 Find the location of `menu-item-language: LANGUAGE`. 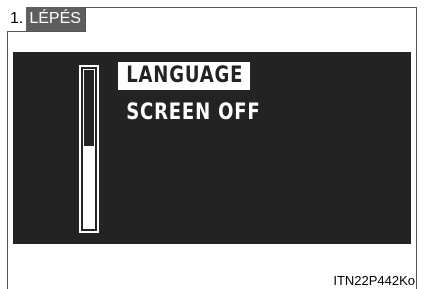

menu-item-language: LANGUAGE is located at coordinates (184, 76).